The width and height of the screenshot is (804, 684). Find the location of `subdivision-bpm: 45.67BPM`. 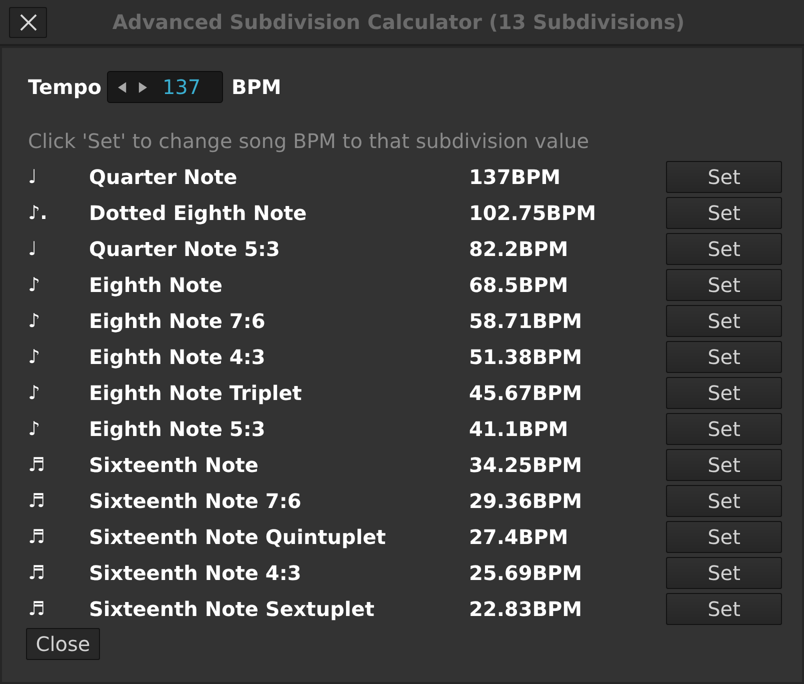

subdivision-bpm: 45.67BPM is located at coordinates (526, 393).